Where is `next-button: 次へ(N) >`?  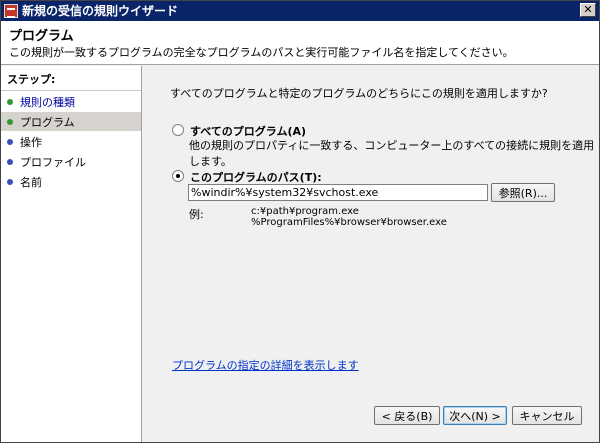 next-button: 次へ(N) > is located at coordinates (475, 415).